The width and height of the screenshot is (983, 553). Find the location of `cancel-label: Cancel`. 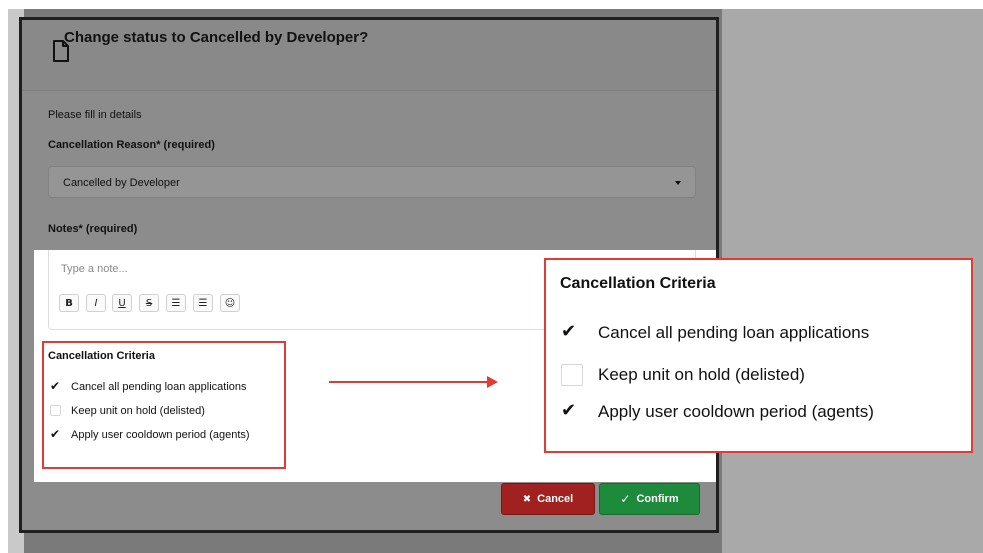

cancel-label: Cancel is located at coordinates (555, 499).